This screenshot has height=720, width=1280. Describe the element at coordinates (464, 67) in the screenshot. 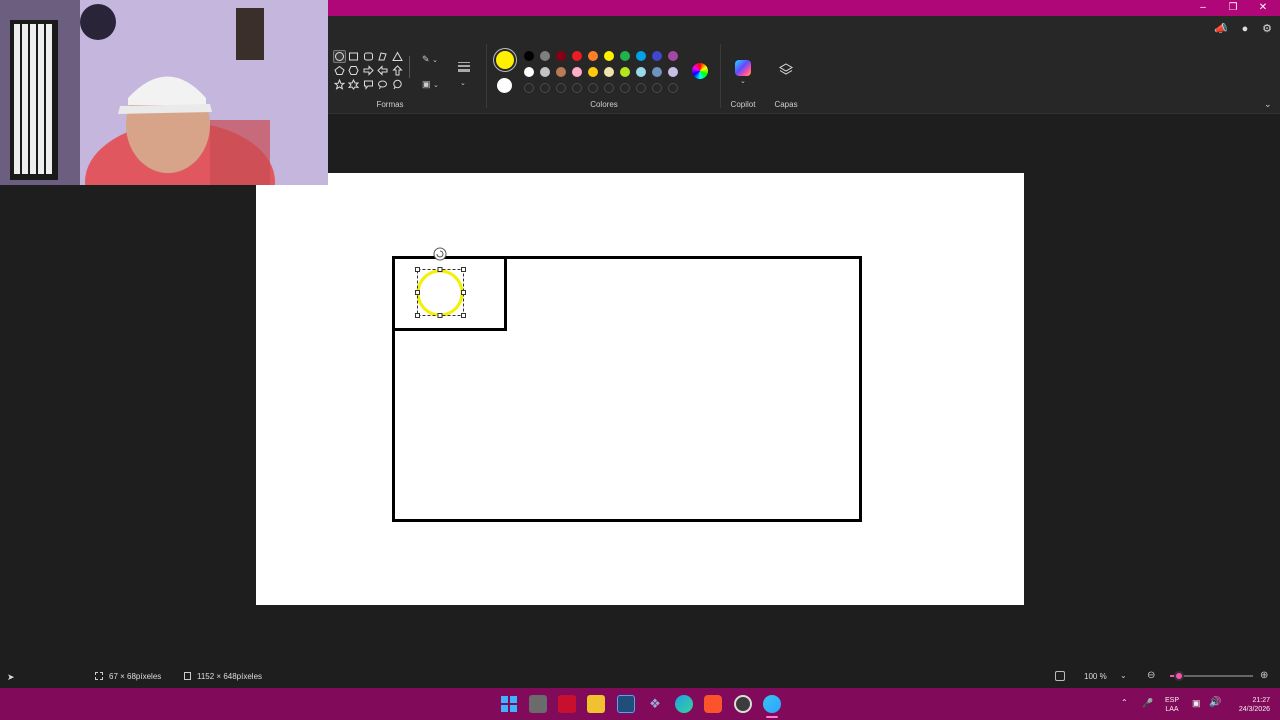

I see `brush-size-button` at that location.